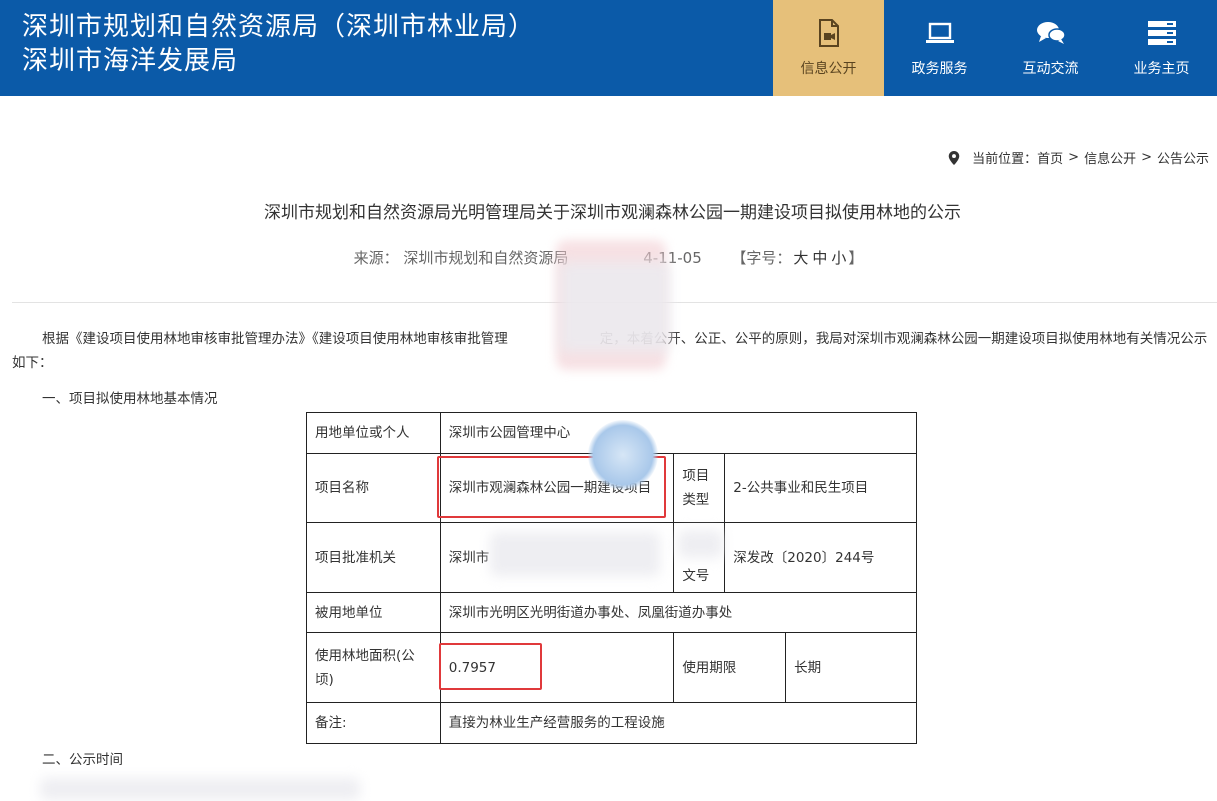 This screenshot has height=801, width=1217. What do you see at coordinates (1183, 157) in the screenshot?
I see `breadcrumb-announcements: 公告公示` at bounding box center [1183, 157].